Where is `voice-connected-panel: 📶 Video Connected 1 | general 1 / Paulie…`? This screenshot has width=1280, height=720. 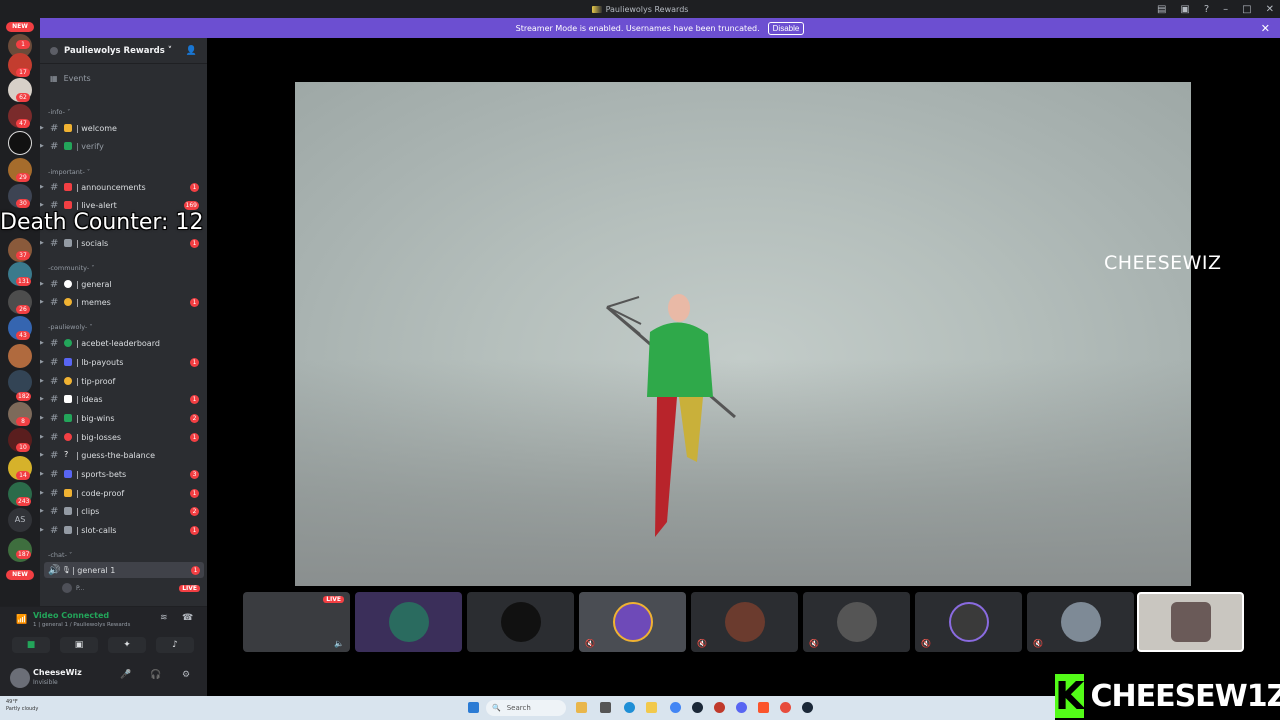 voice-connected-panel: 📶 Video Connected 1 | general 1 / Paulie… is located at coordinates (103, 633).